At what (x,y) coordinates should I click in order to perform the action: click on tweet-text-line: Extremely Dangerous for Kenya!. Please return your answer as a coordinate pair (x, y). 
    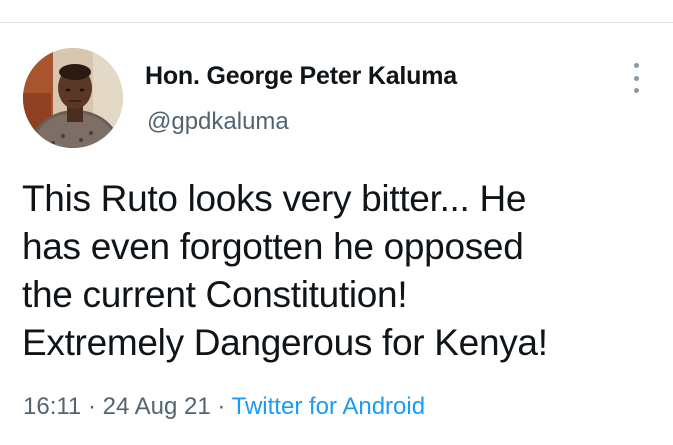
    Looking at the image, I should click on (285, 342).